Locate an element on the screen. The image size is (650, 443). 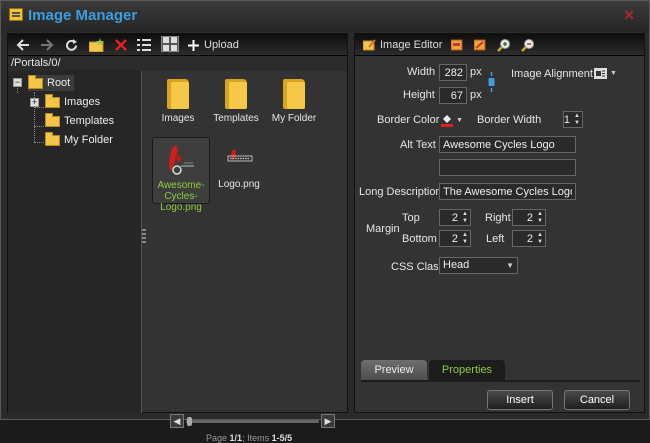
back-icon is located at coordinates (23, 45).